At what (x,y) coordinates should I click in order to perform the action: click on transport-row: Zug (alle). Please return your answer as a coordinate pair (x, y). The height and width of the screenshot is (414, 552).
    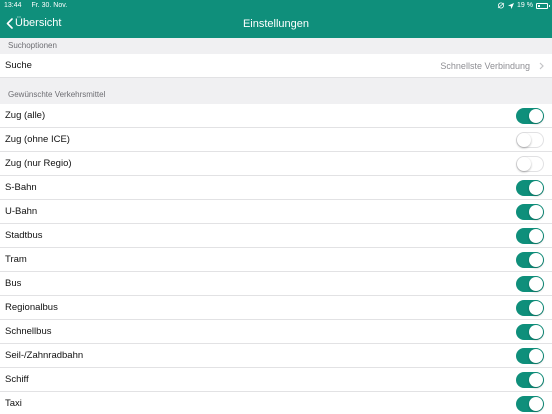
    Looking at the image, I should click on (276, 116).